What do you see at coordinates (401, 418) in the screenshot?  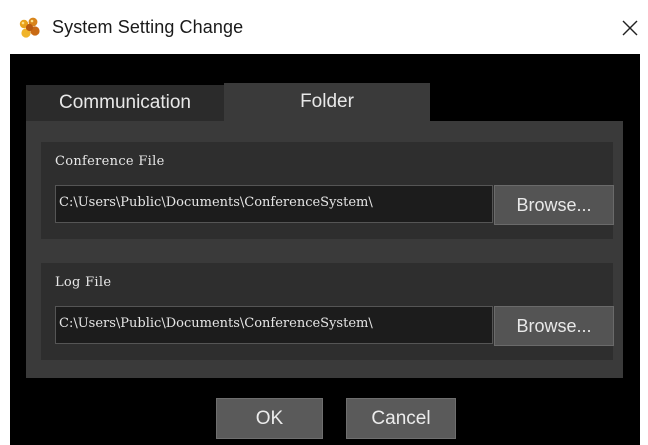 I see `cancel-button: Cancel` at bounding box center [401, 418].